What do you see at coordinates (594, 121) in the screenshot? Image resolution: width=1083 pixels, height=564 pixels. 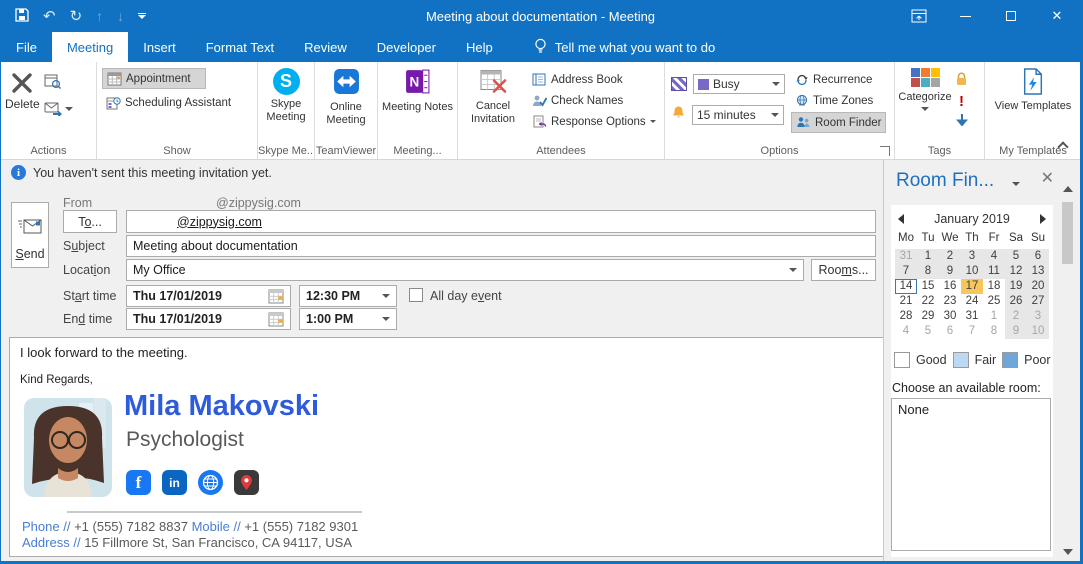 I see `response-options-button: Response Options` at bounding box center [594, 121].